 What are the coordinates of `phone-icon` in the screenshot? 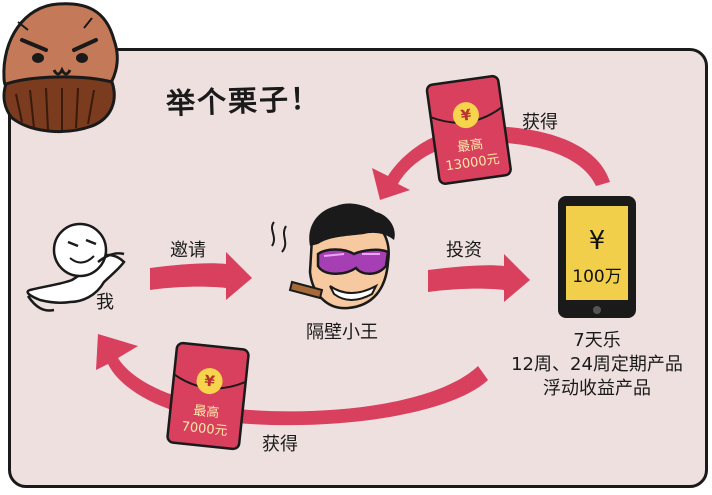 It's located at (597, 257).